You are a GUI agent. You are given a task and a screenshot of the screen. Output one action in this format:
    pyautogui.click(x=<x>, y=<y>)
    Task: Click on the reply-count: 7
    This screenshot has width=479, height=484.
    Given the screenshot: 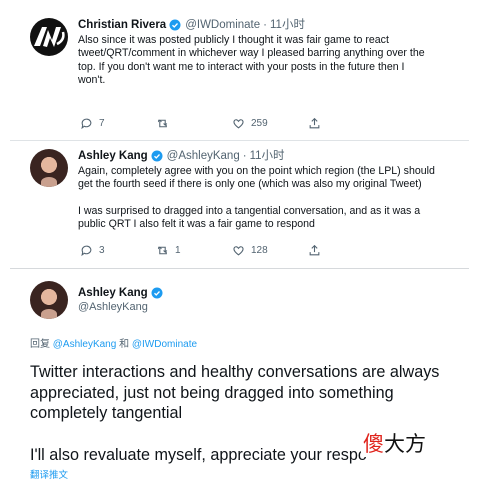 What is the action you would take?
    pyautogui.click(x=102, y=123)
    